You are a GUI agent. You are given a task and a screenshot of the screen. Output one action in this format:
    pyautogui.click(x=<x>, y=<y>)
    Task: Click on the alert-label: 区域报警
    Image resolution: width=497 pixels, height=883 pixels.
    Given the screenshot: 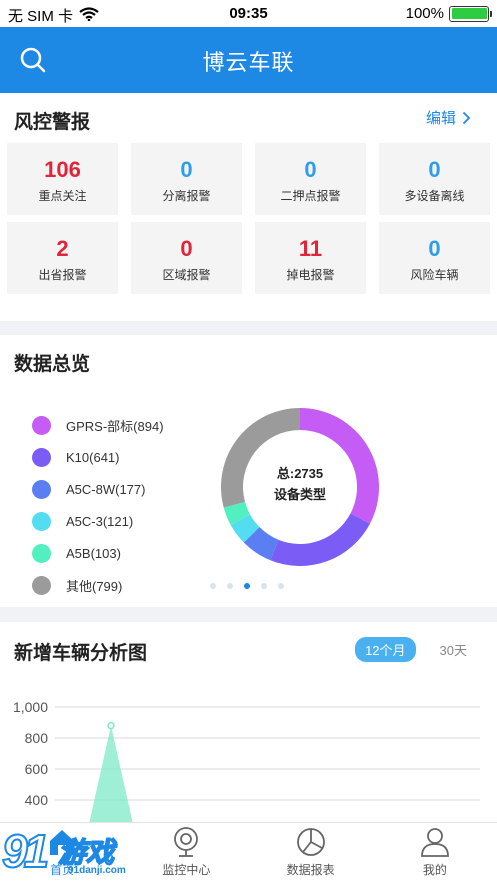 What is the action you would take?
    pyautogui.click(x=186, y=275)
    